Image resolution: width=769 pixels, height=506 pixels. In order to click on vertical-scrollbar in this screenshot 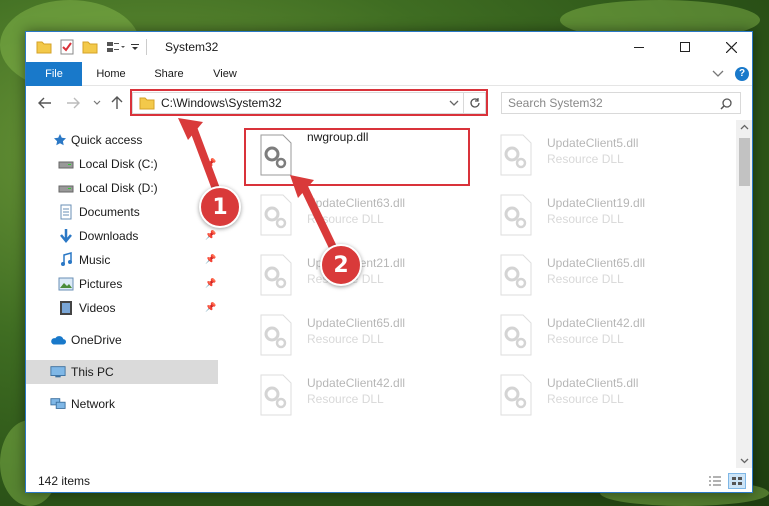, I will do `click(744, 294)`.